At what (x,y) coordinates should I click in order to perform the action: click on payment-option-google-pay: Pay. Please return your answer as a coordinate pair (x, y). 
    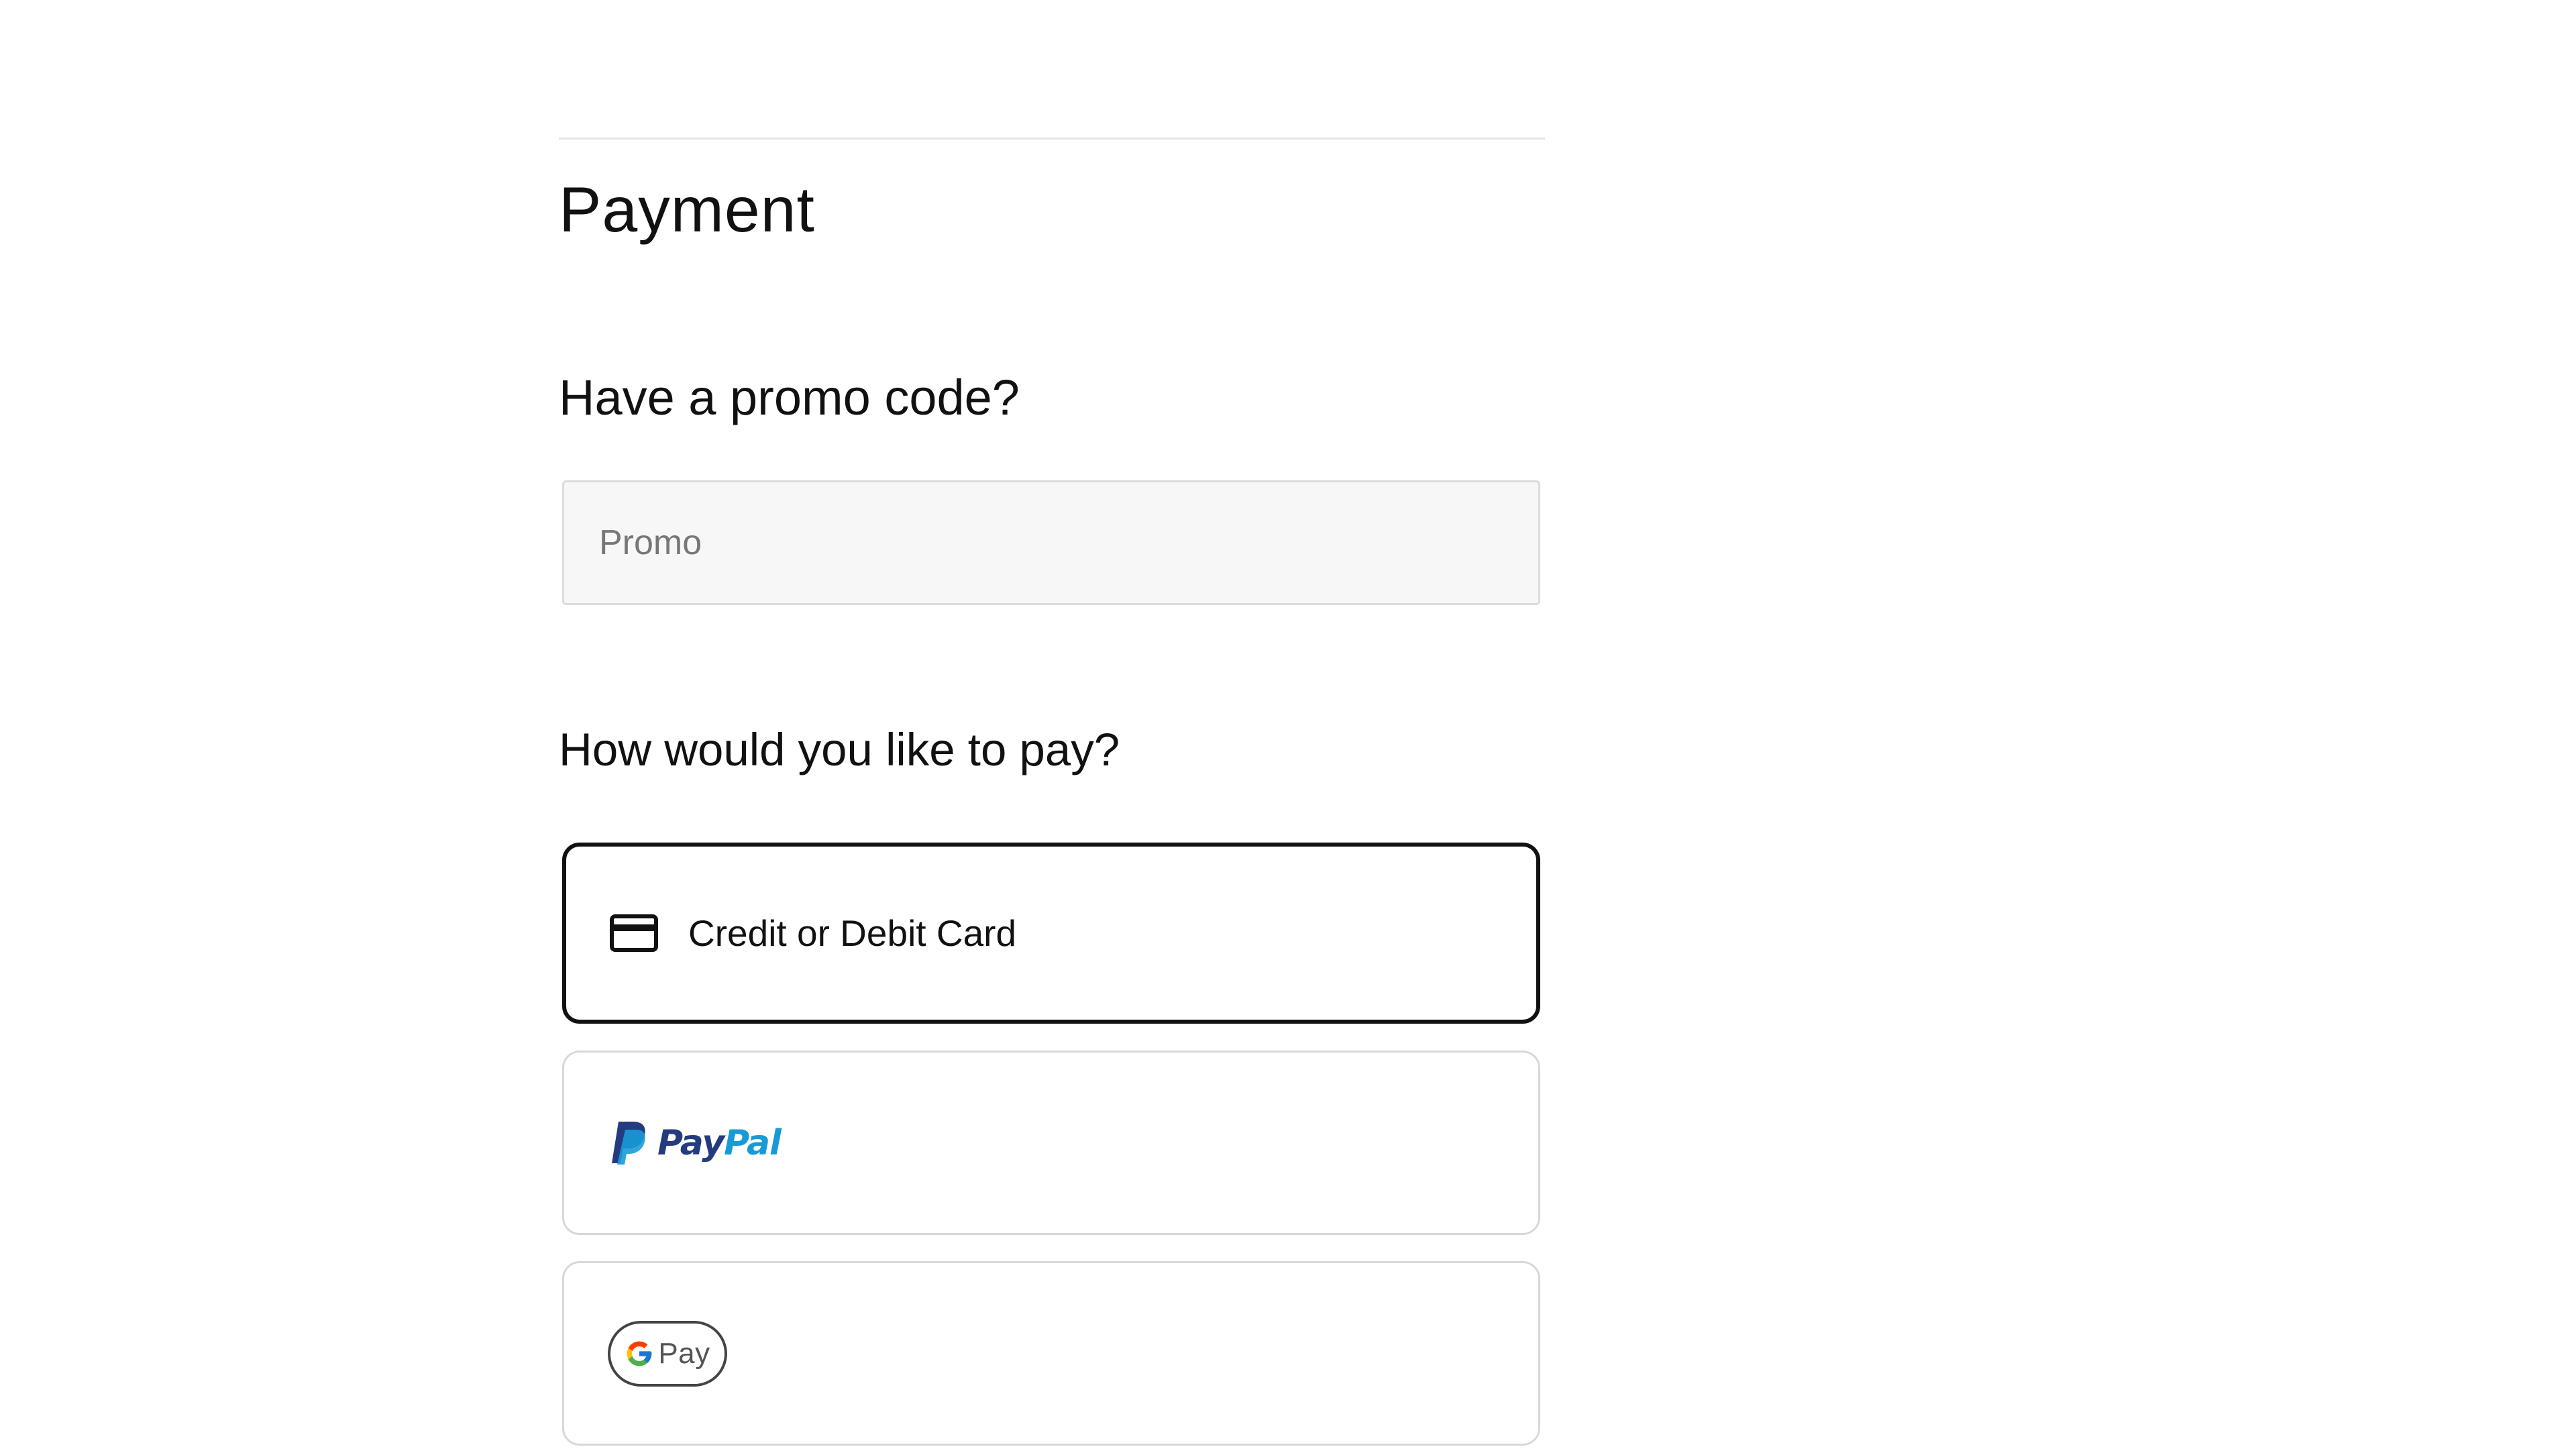
    Looking at the image, I should click on (1051, 1353).